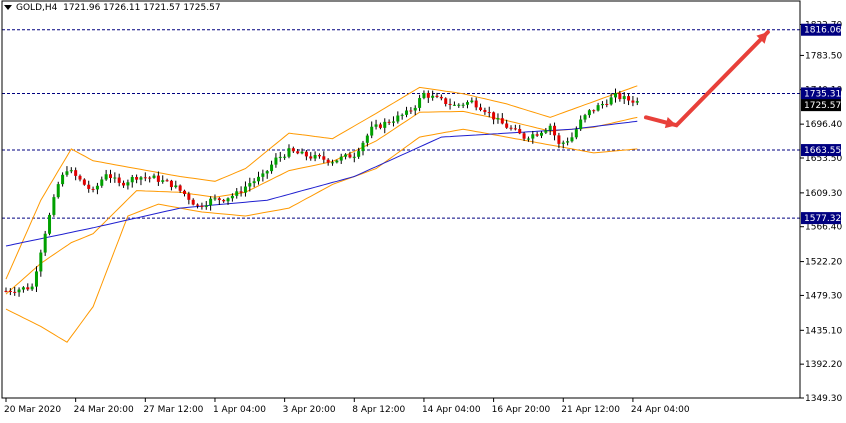 The width and height of the screenshot is (846, 423). What do you see at coordinates (660, 410) in the screenshot?
I see `x-tick-label: 24 Apr 04:00` at bounding box center [660, 410].